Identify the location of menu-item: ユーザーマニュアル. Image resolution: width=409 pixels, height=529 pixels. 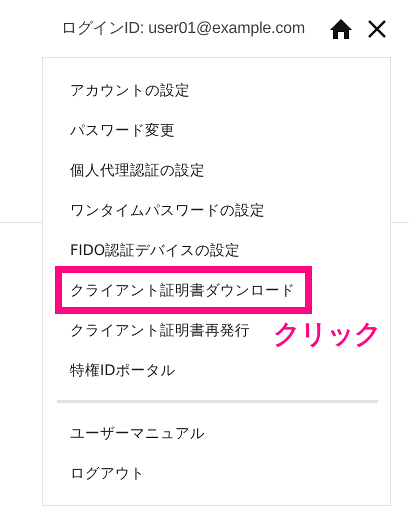
(124, 433).